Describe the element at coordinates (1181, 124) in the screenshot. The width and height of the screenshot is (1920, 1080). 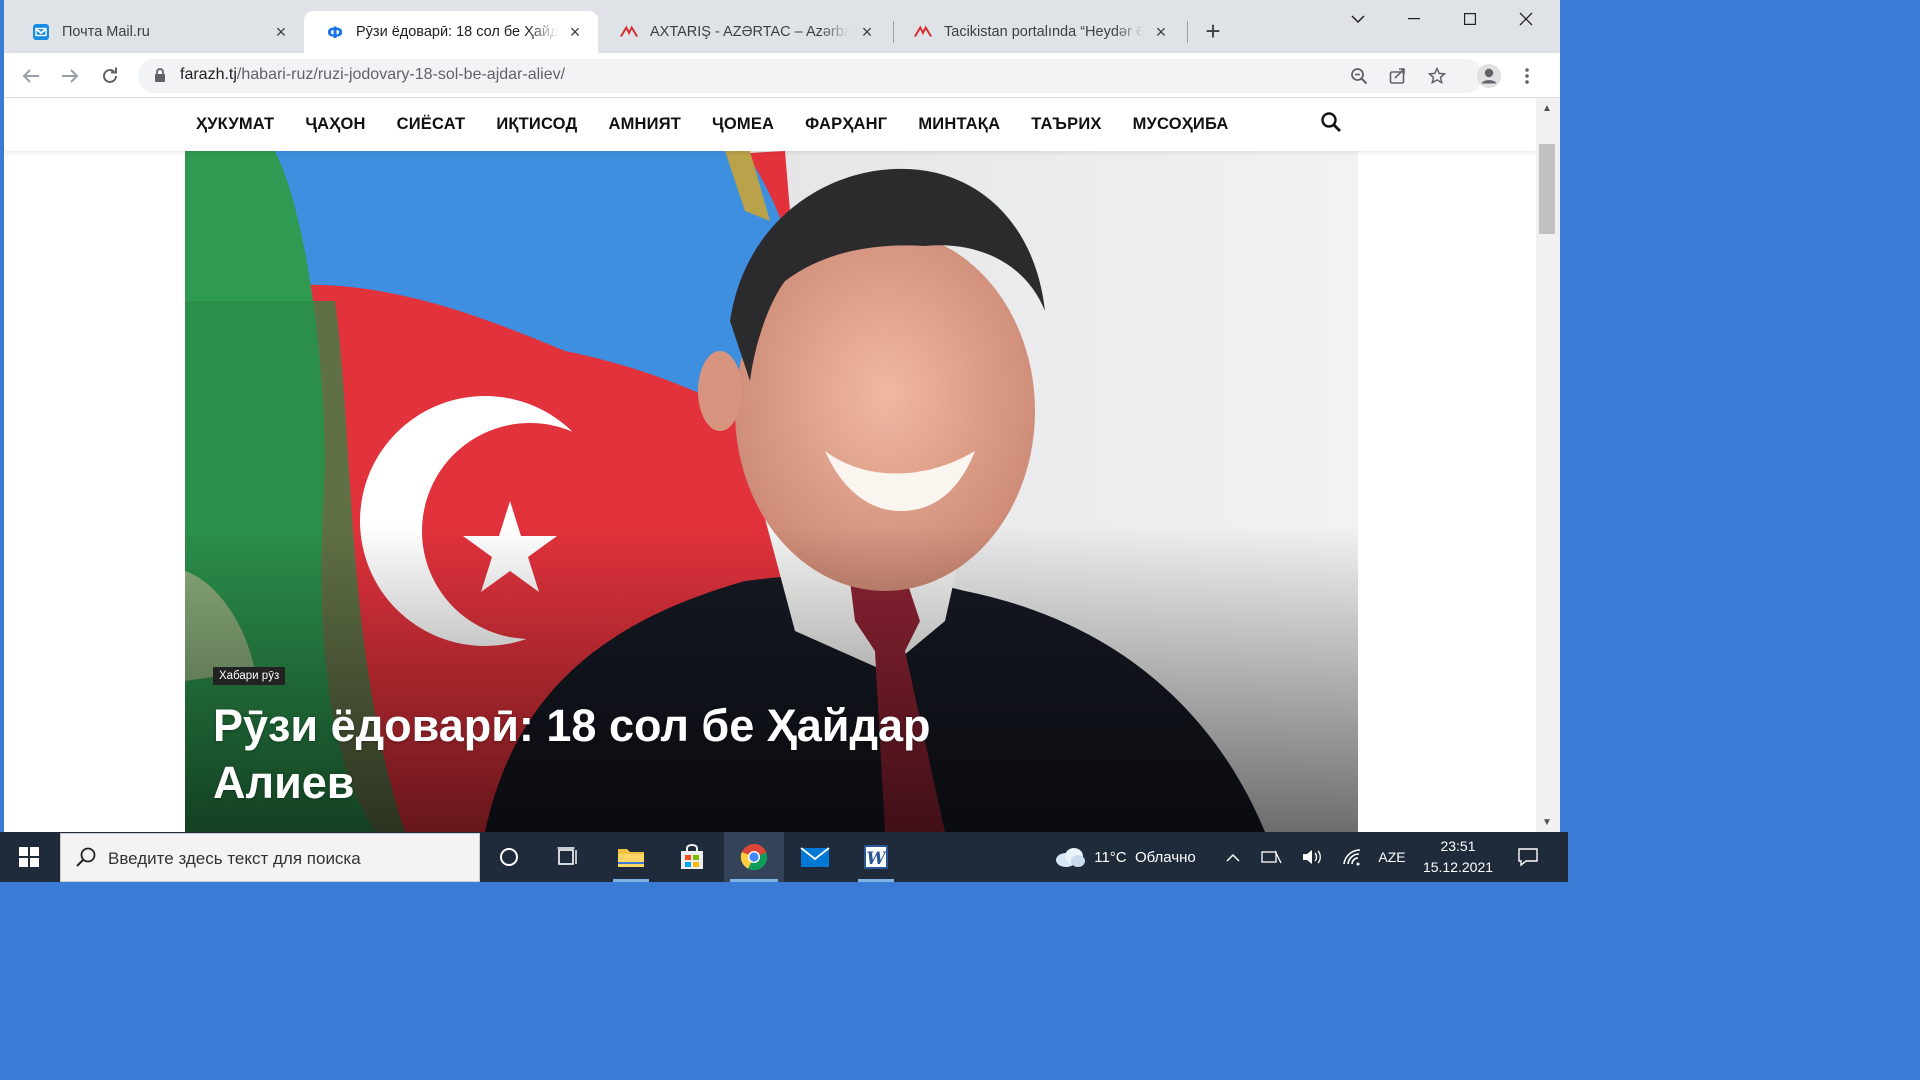
I see `nav-link-interview: МУСОҲИБА` at that location.